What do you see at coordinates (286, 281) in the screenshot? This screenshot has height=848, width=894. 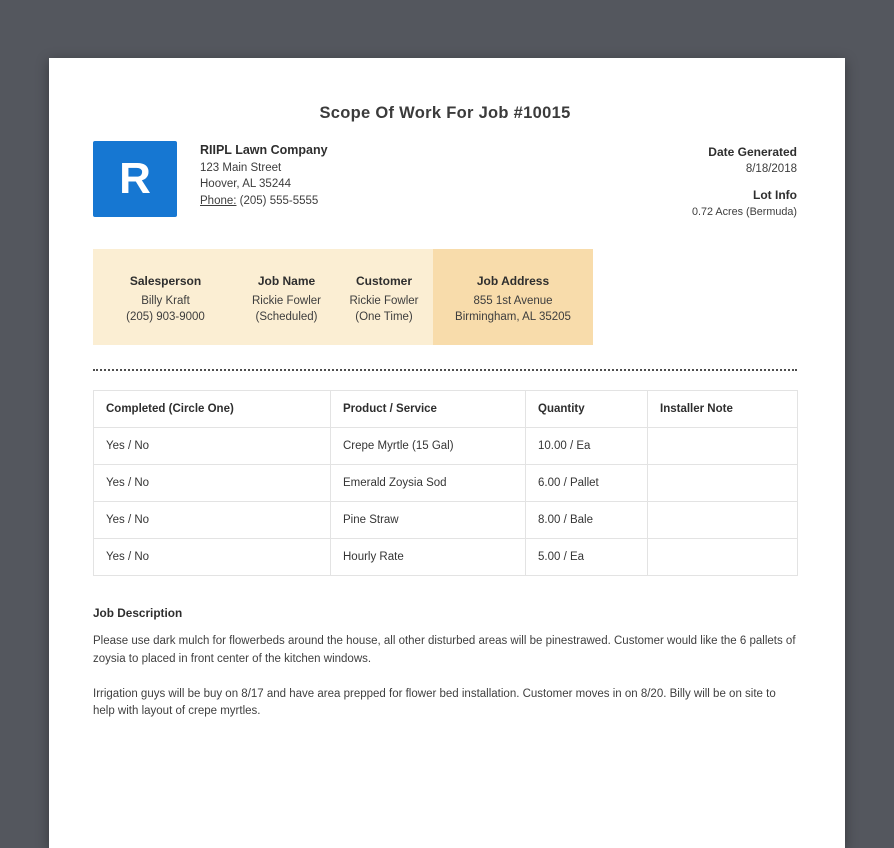 I see `summary-label: Job Name` at bounding box center [286, 281].